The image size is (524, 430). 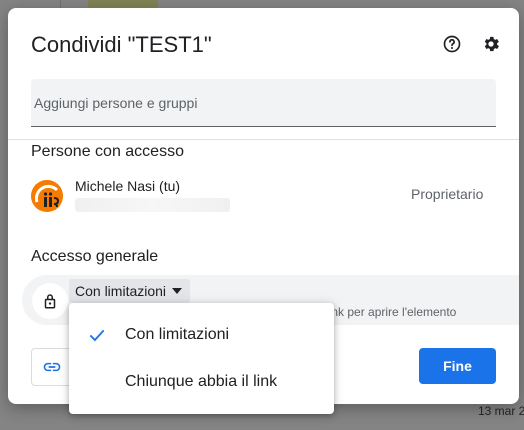 I want to click on people-with-access-heading: Persone con accesso, so click(x=107, y=151).